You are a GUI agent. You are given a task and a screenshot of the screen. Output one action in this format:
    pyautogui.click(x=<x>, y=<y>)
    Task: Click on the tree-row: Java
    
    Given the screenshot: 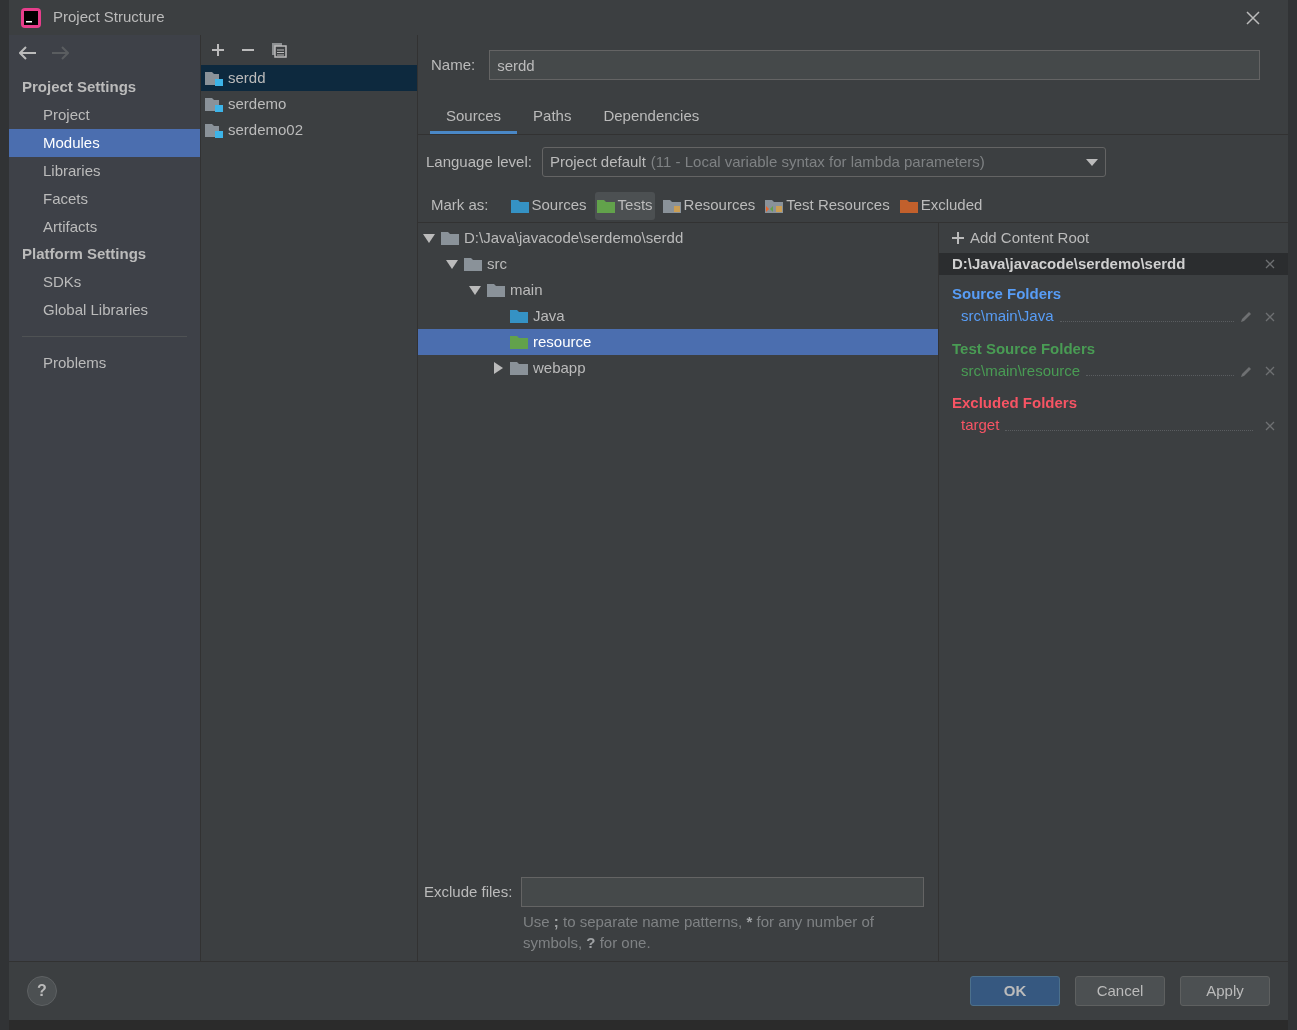 What is the action you would take?
    pyautogui.click(x=678, y=316)
    